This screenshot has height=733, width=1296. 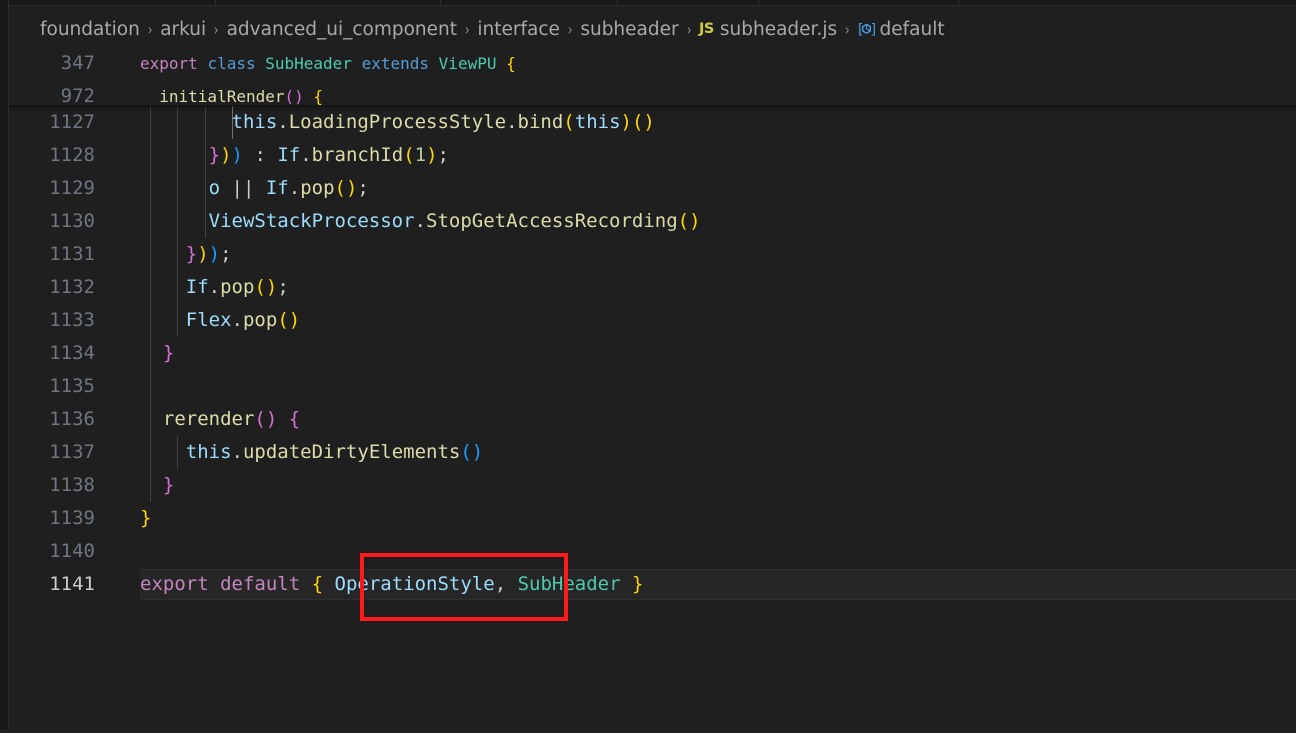 I want to click on line-number: 1137, so click(x=72, y=452).